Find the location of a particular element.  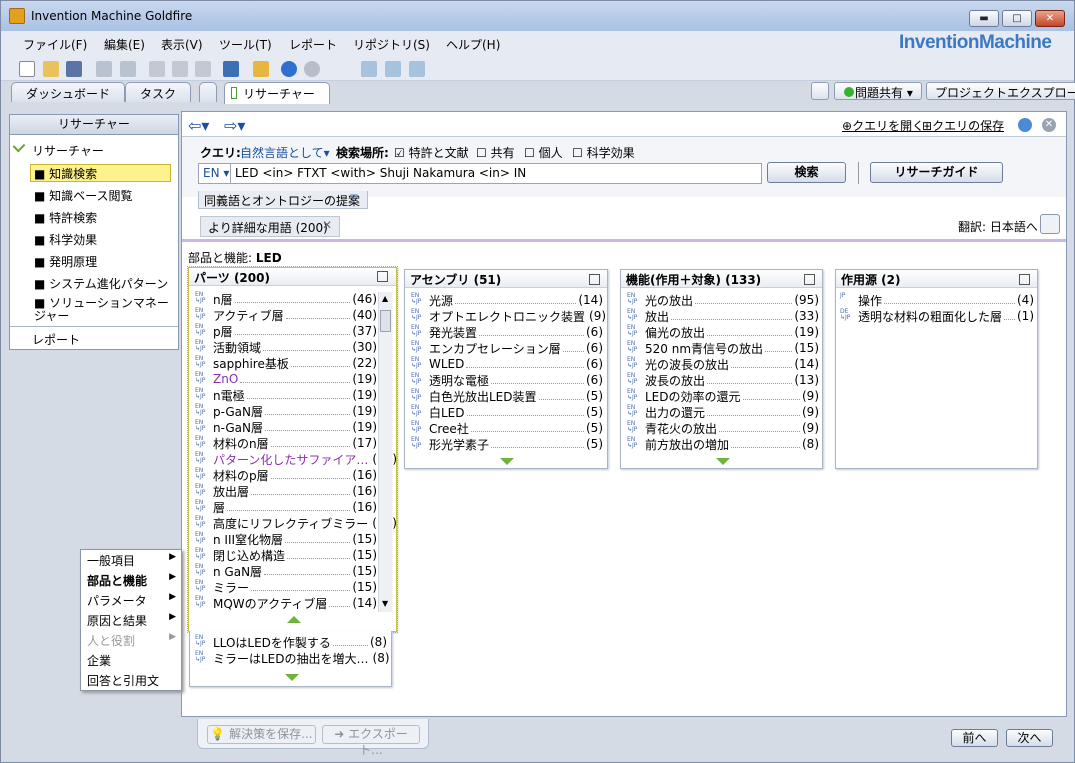

list-item: EN ↳JP 光源 (14) is located at coordinates (507, 300).